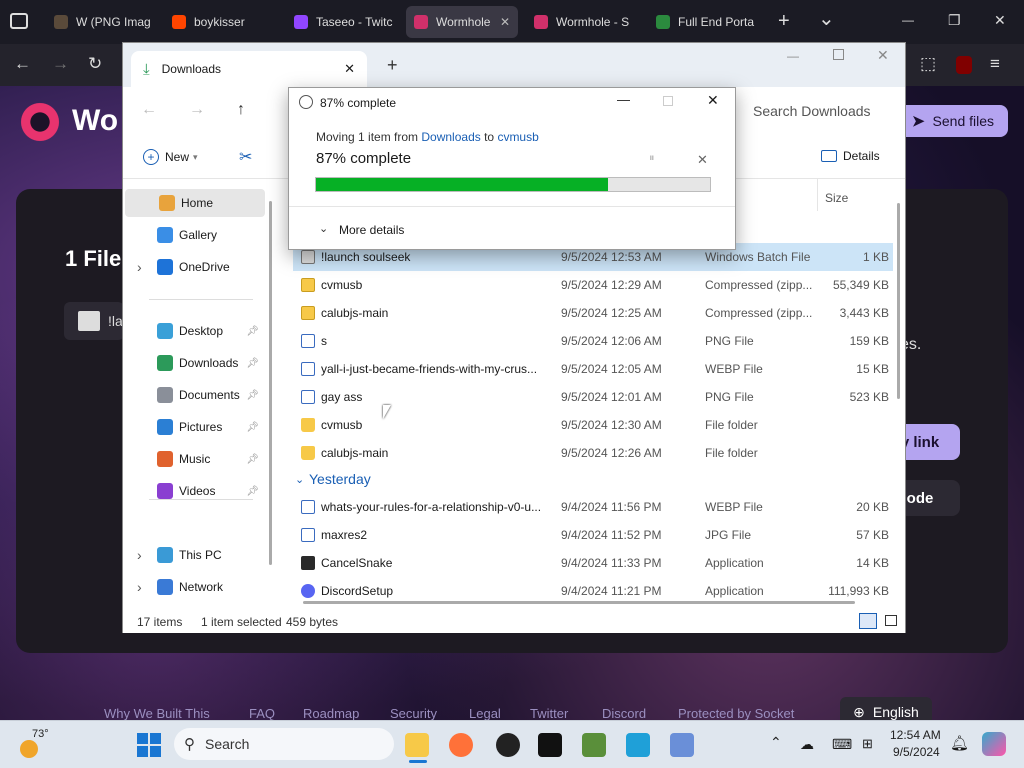 The image size is (1024, 768). What do you see at coordinates (197, 110) in the screenshot?
I see `forward-arrow-icon: →` at bounding box center [197, 110].